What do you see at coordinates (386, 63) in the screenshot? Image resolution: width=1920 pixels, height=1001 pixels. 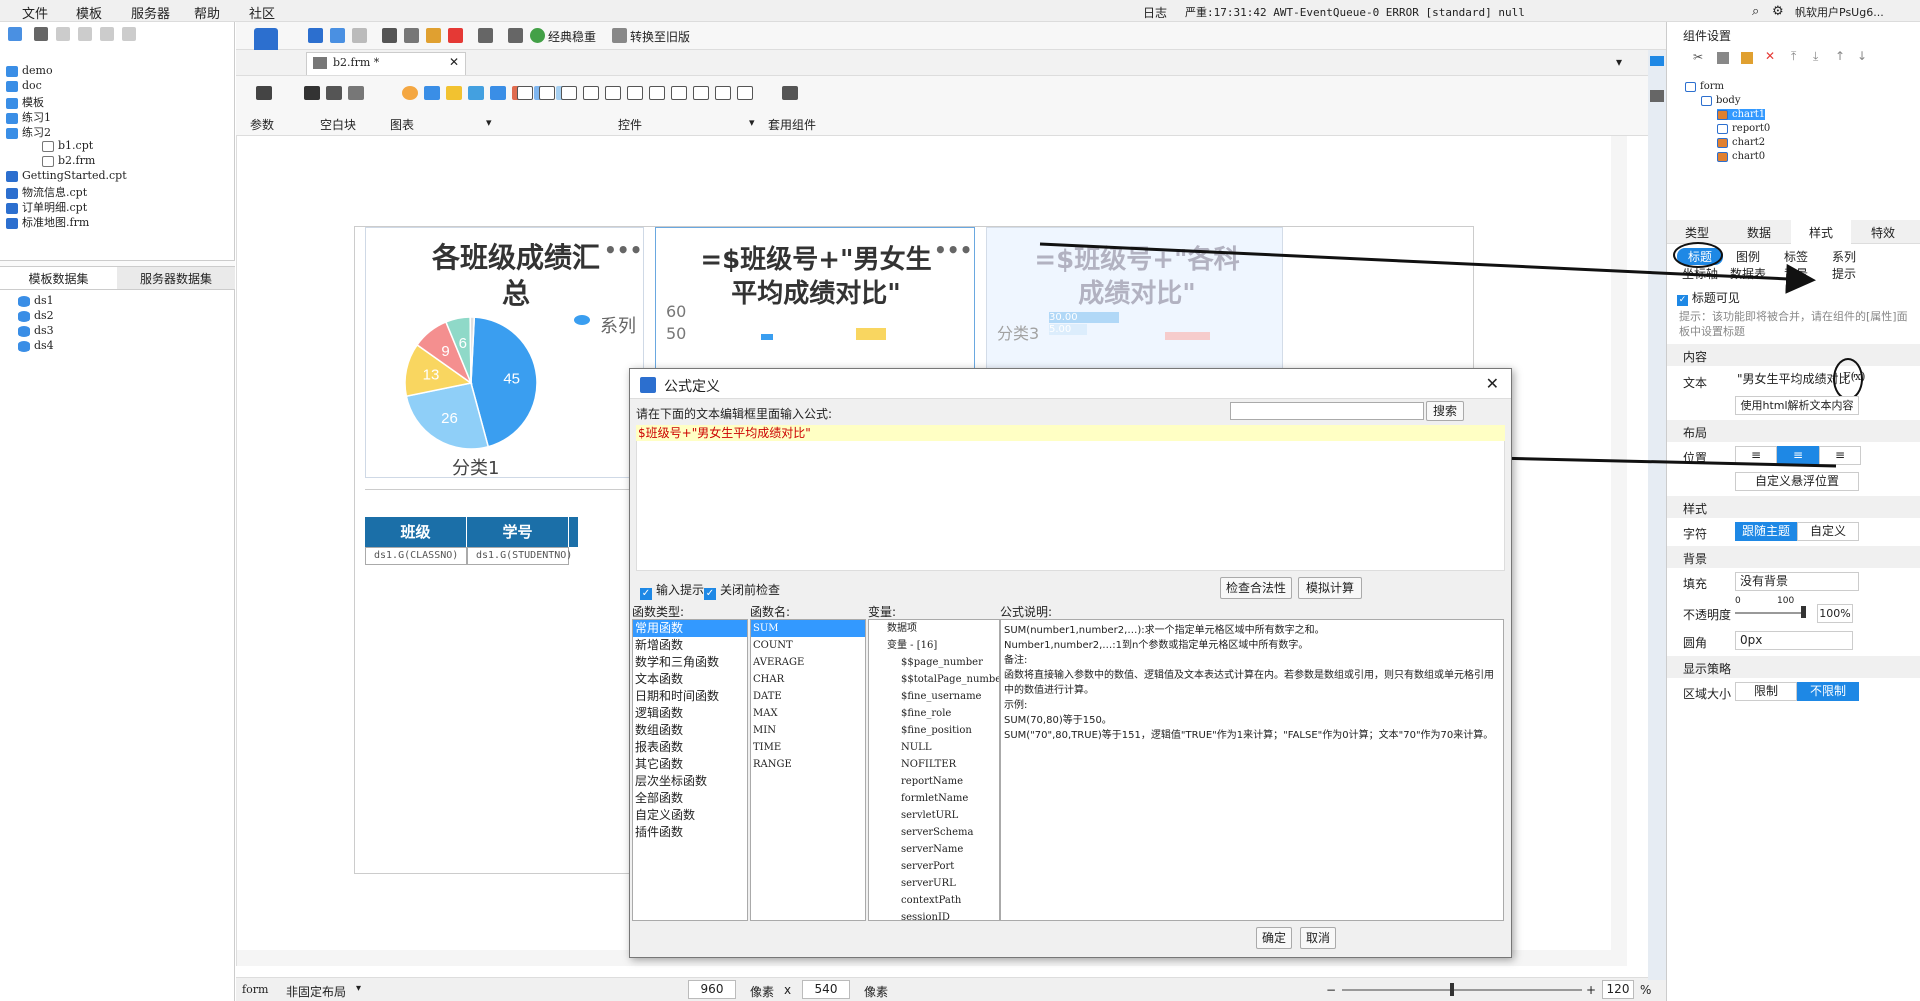 I see `tab-b2-frm: b2.frm * ✕` at bounding box center [386, 63].